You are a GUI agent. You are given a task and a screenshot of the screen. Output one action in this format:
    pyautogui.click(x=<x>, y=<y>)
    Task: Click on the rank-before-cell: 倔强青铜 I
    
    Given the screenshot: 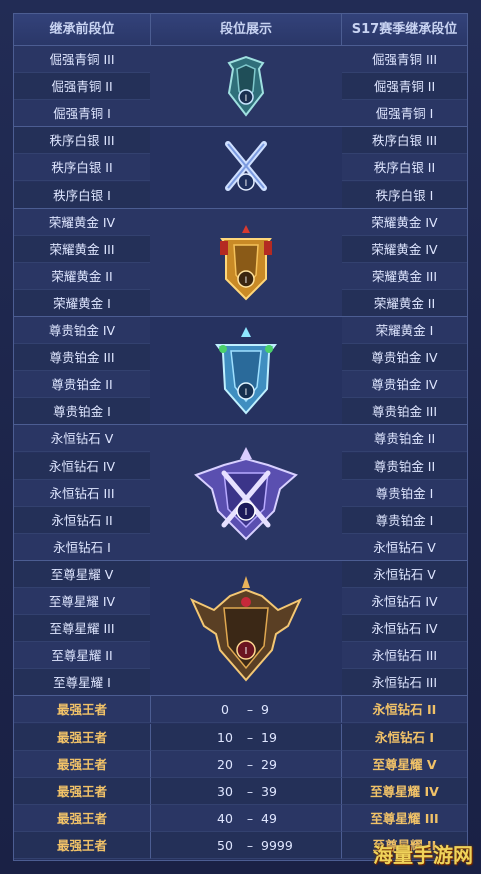 What is the action you would take?
    pyautogui.click(x=82, y=114)
    